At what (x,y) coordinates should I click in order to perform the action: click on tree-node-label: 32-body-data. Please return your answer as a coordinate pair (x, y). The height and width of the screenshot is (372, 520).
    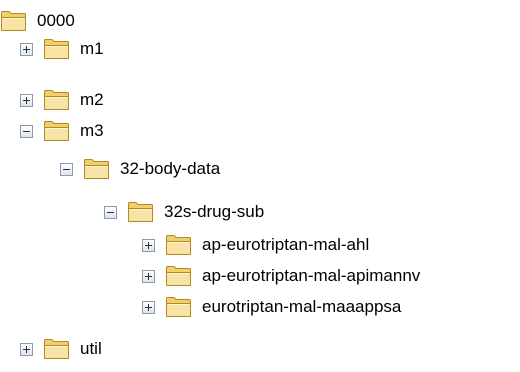
    Looking at the image, I should click on (170, 168).